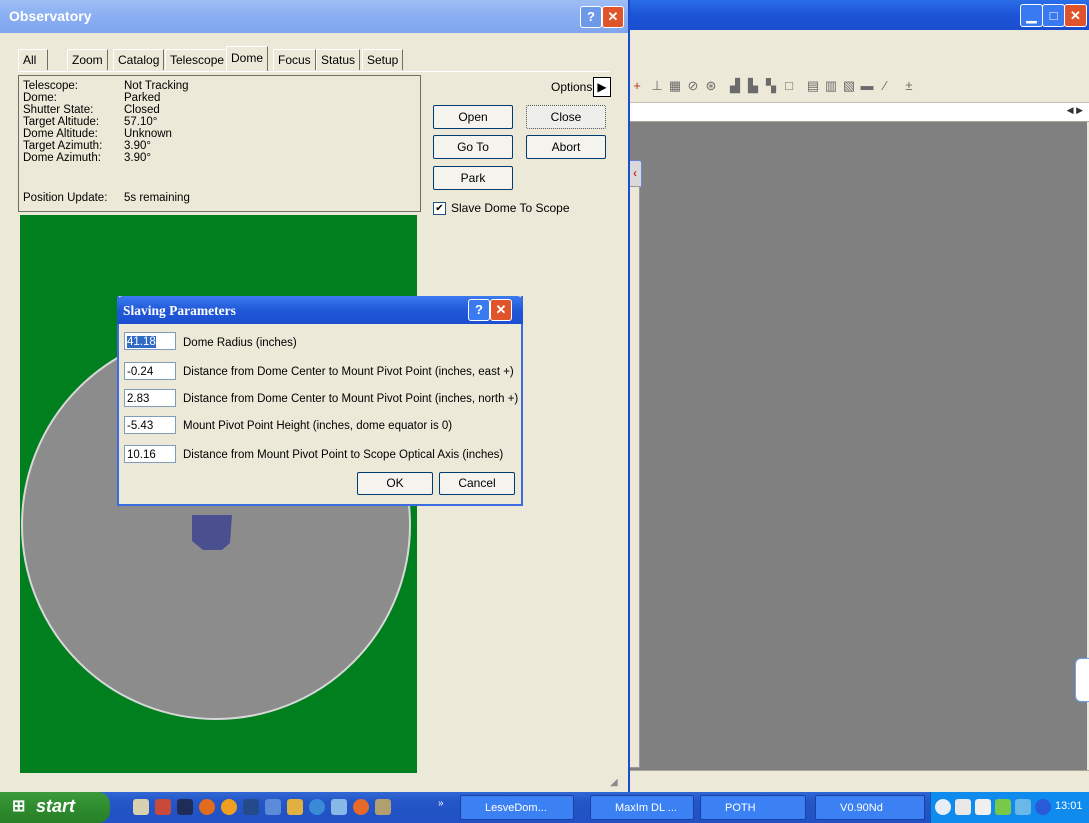  I want to click on close-dome-button: Close, so click(566, 117).